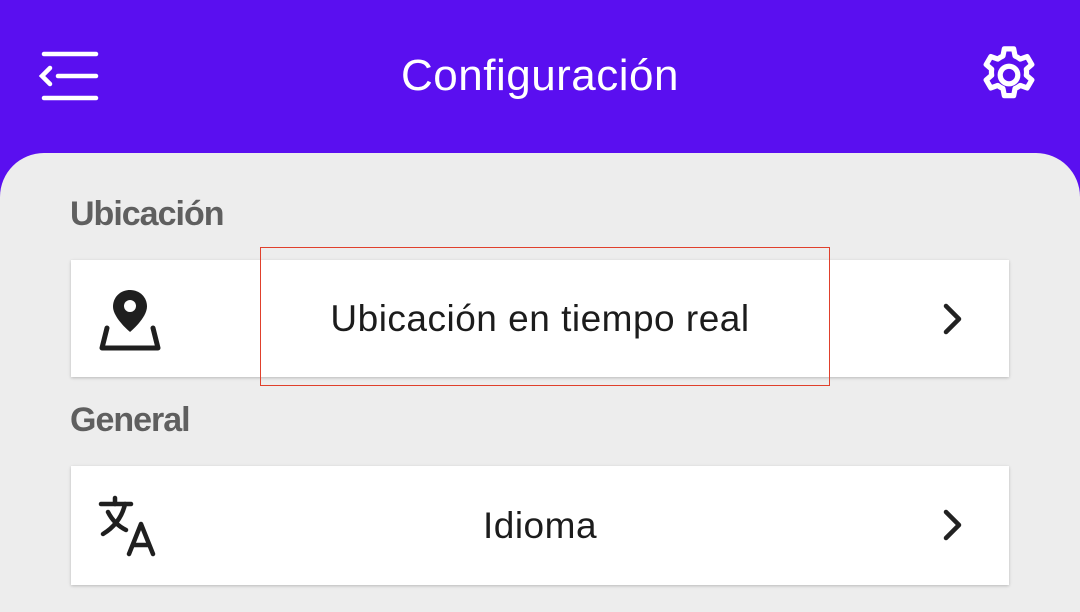 The height and width of the screenshot is (612, 1080). Describe the element at coordinates (147, 214) in the screenshot. I see `section-heading-ubicacion: Ubicación` at that location.